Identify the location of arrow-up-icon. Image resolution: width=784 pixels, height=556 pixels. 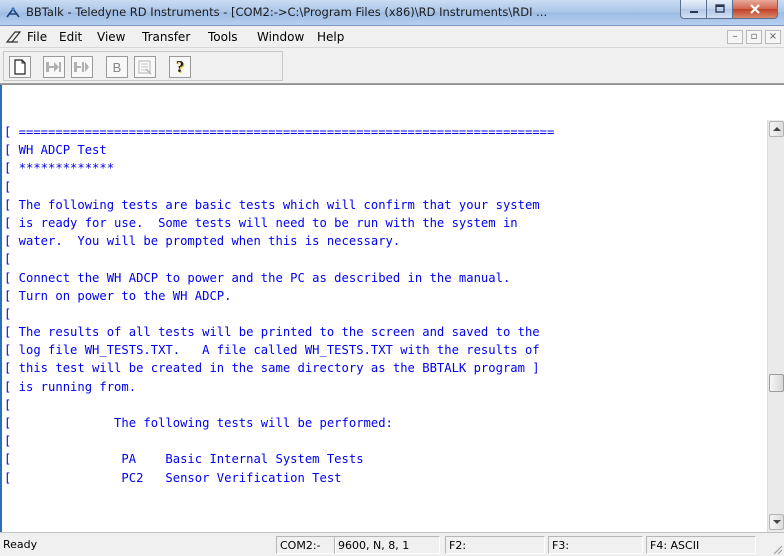
(776, 129).